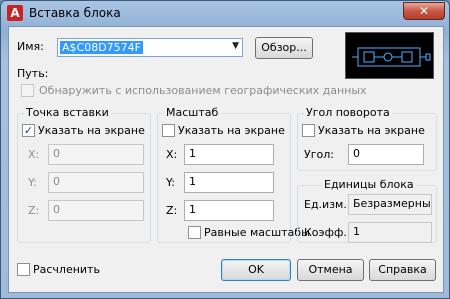 The height and width of the screenshot is (299, 450). I want to click on cancel-button: Отмена, so click(330, 270).